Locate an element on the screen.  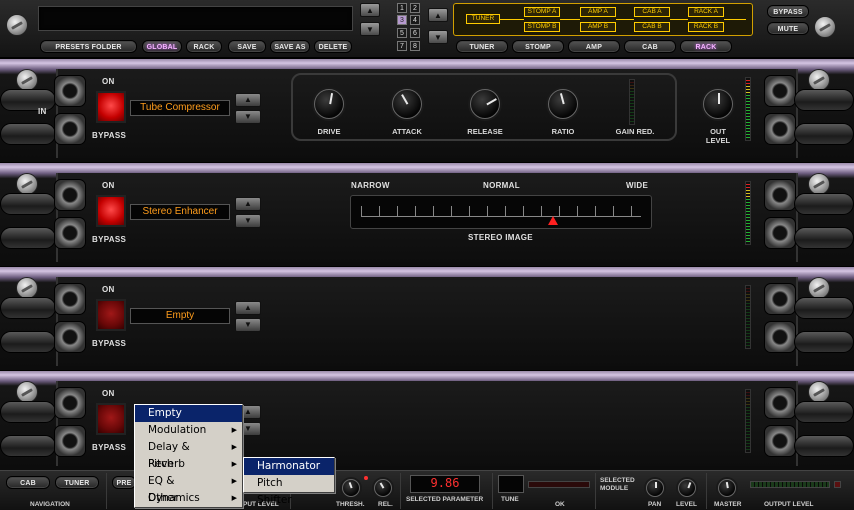
preset-down-arrow: ▼ is located at coordinates (370, 29).